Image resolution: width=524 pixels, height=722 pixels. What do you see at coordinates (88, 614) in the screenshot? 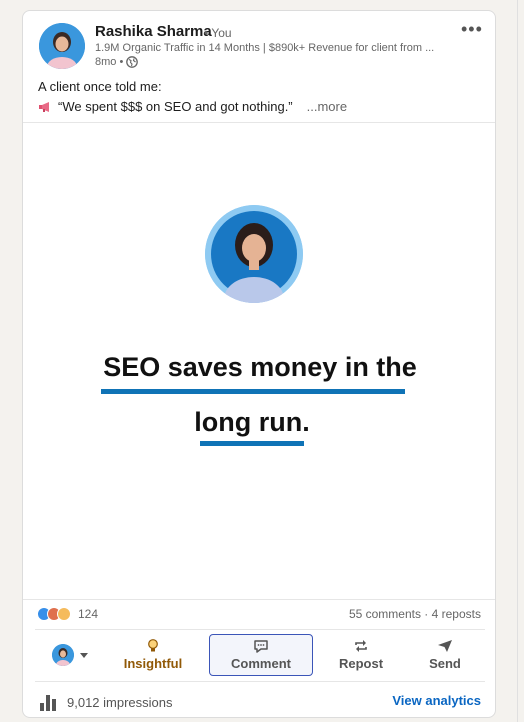
I see `reaction-count: 124` at bounding box center [88, 614].